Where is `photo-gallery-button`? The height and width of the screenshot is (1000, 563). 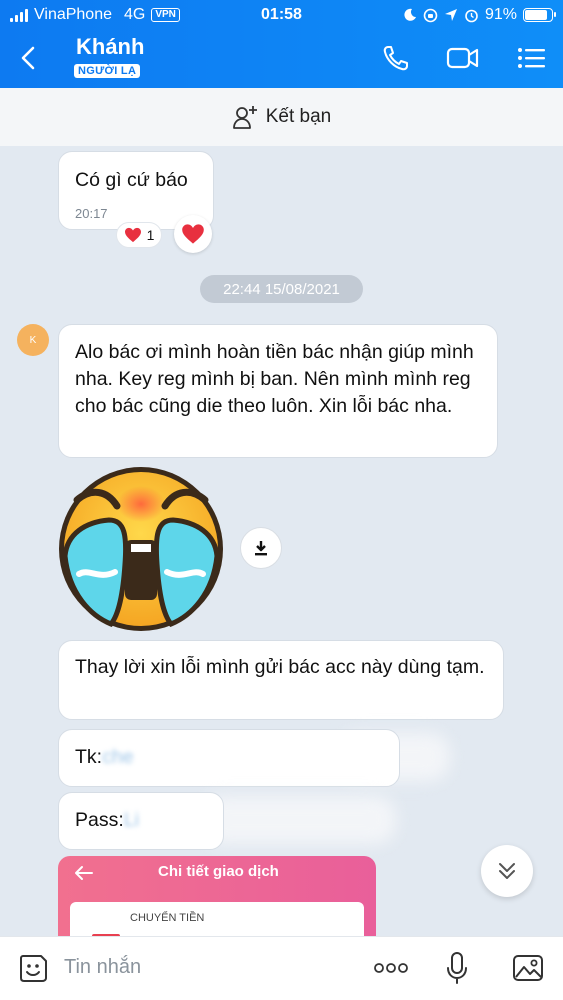 photo-gallery-button is located at coordinates (528, 968).